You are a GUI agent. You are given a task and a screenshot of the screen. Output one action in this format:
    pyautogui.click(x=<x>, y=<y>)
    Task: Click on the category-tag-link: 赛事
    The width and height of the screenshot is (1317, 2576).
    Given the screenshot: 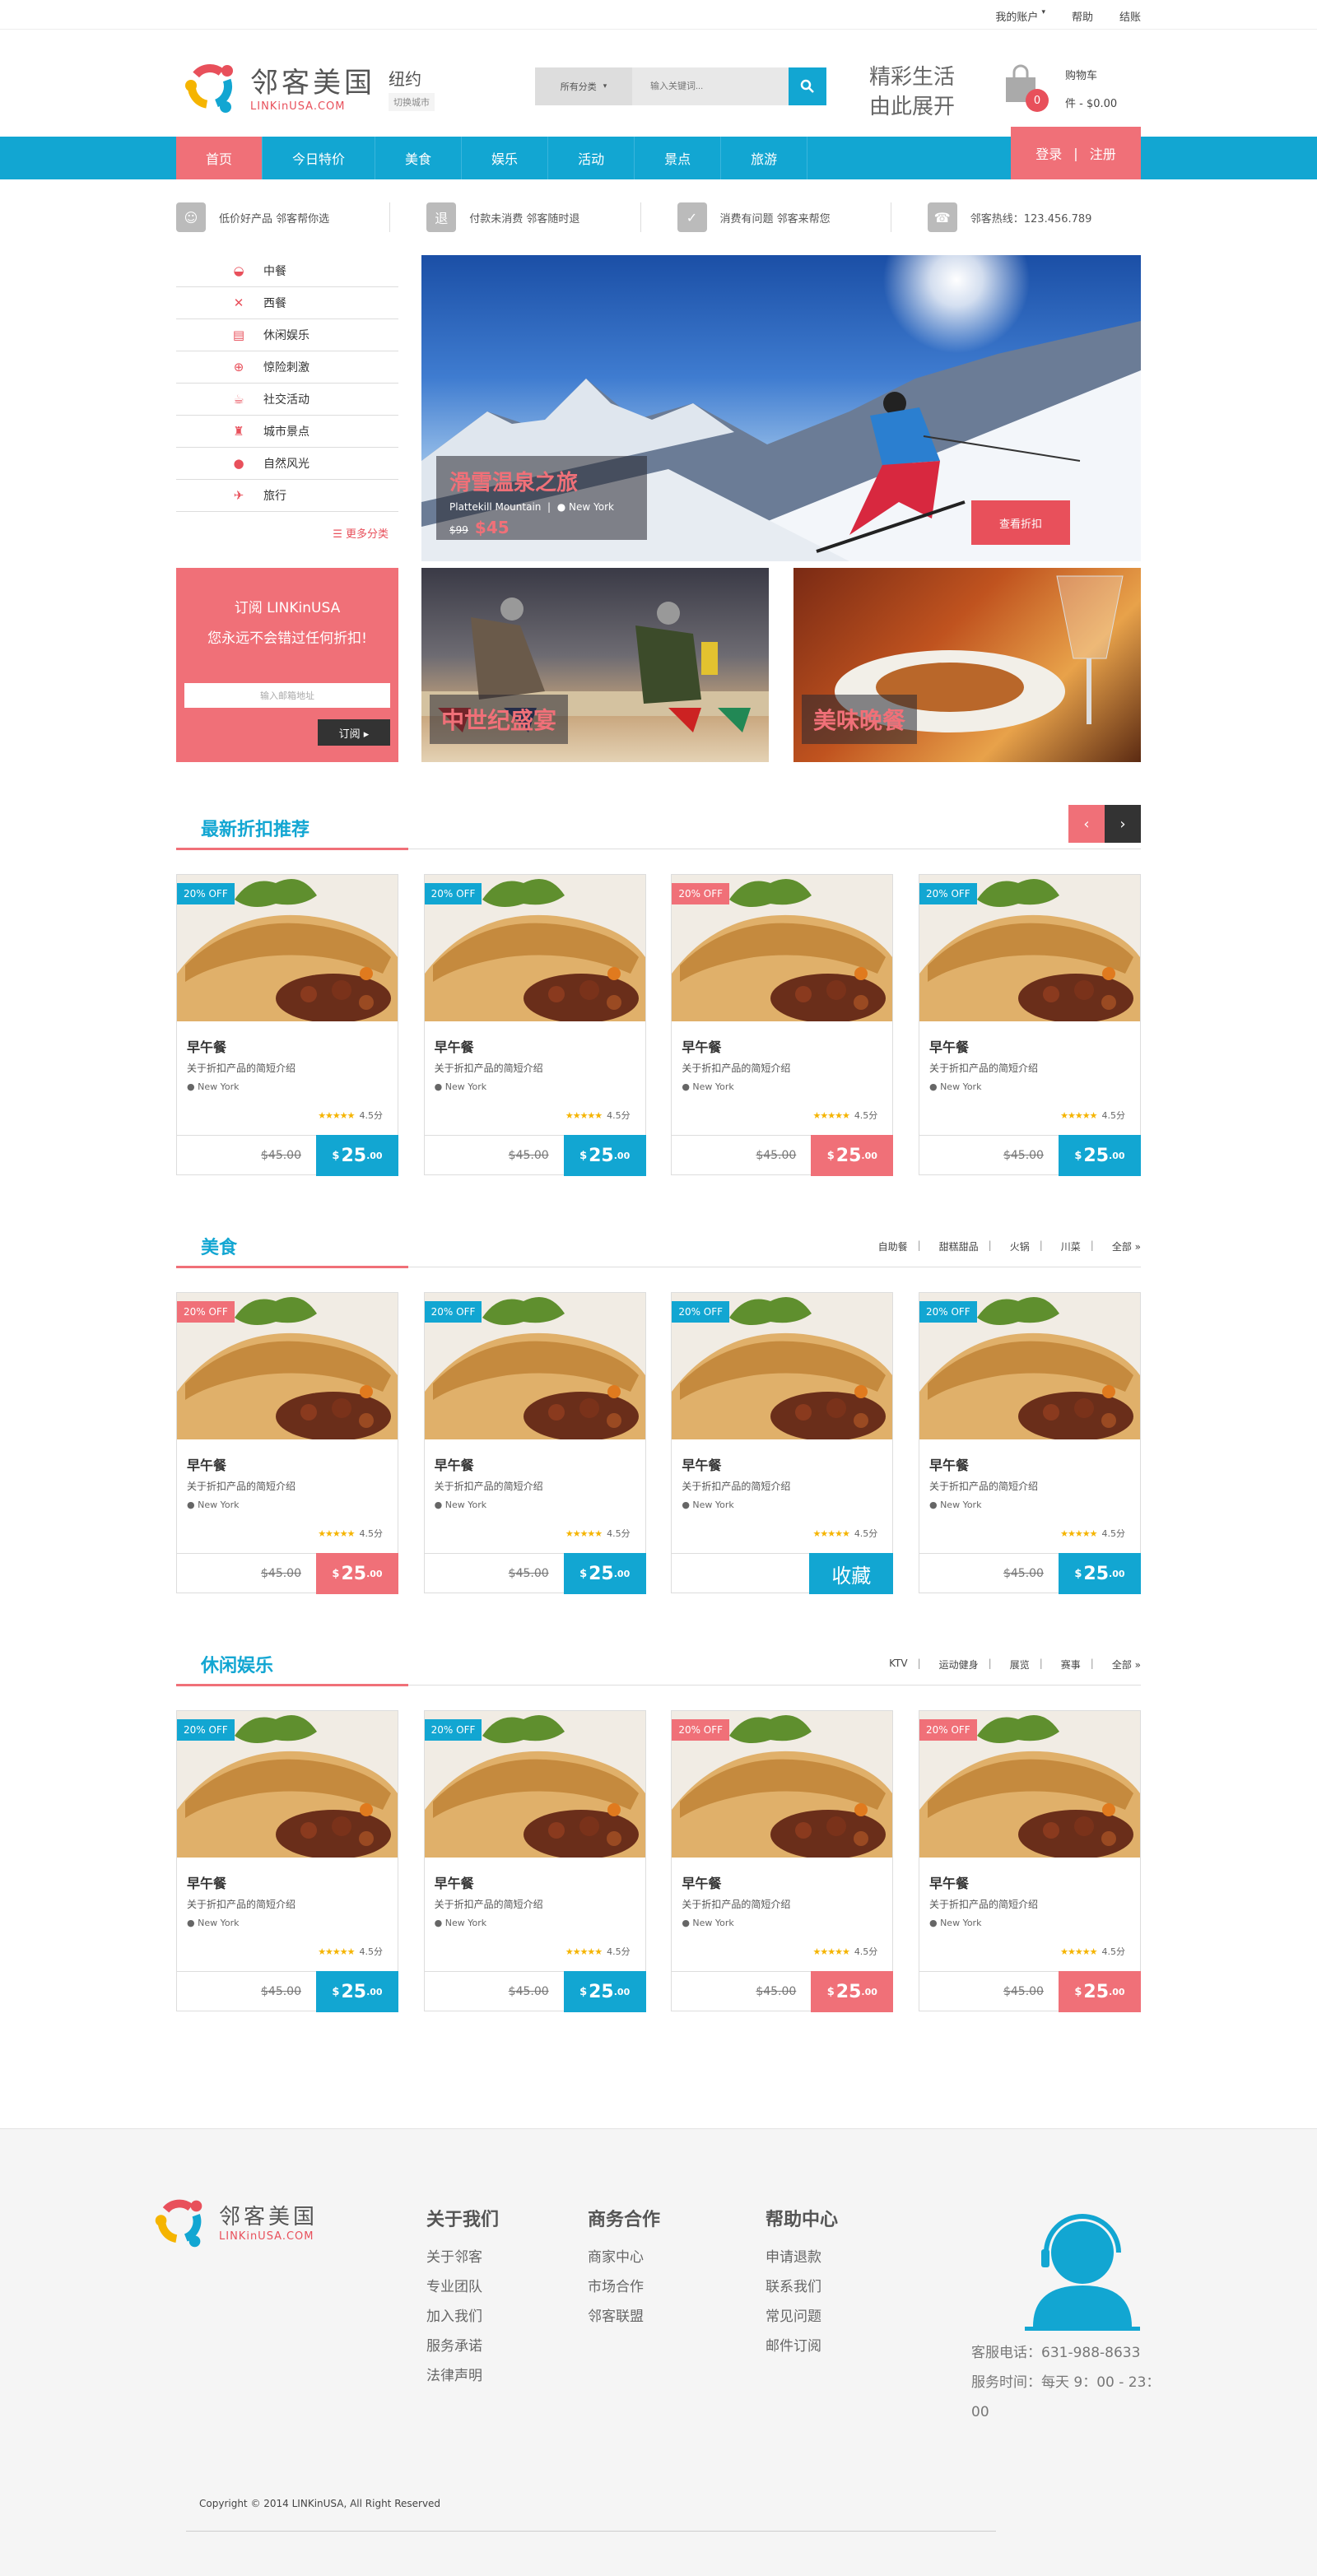 What is the action you would take?
    pyautogui.click(x=1071, y=1665)
    